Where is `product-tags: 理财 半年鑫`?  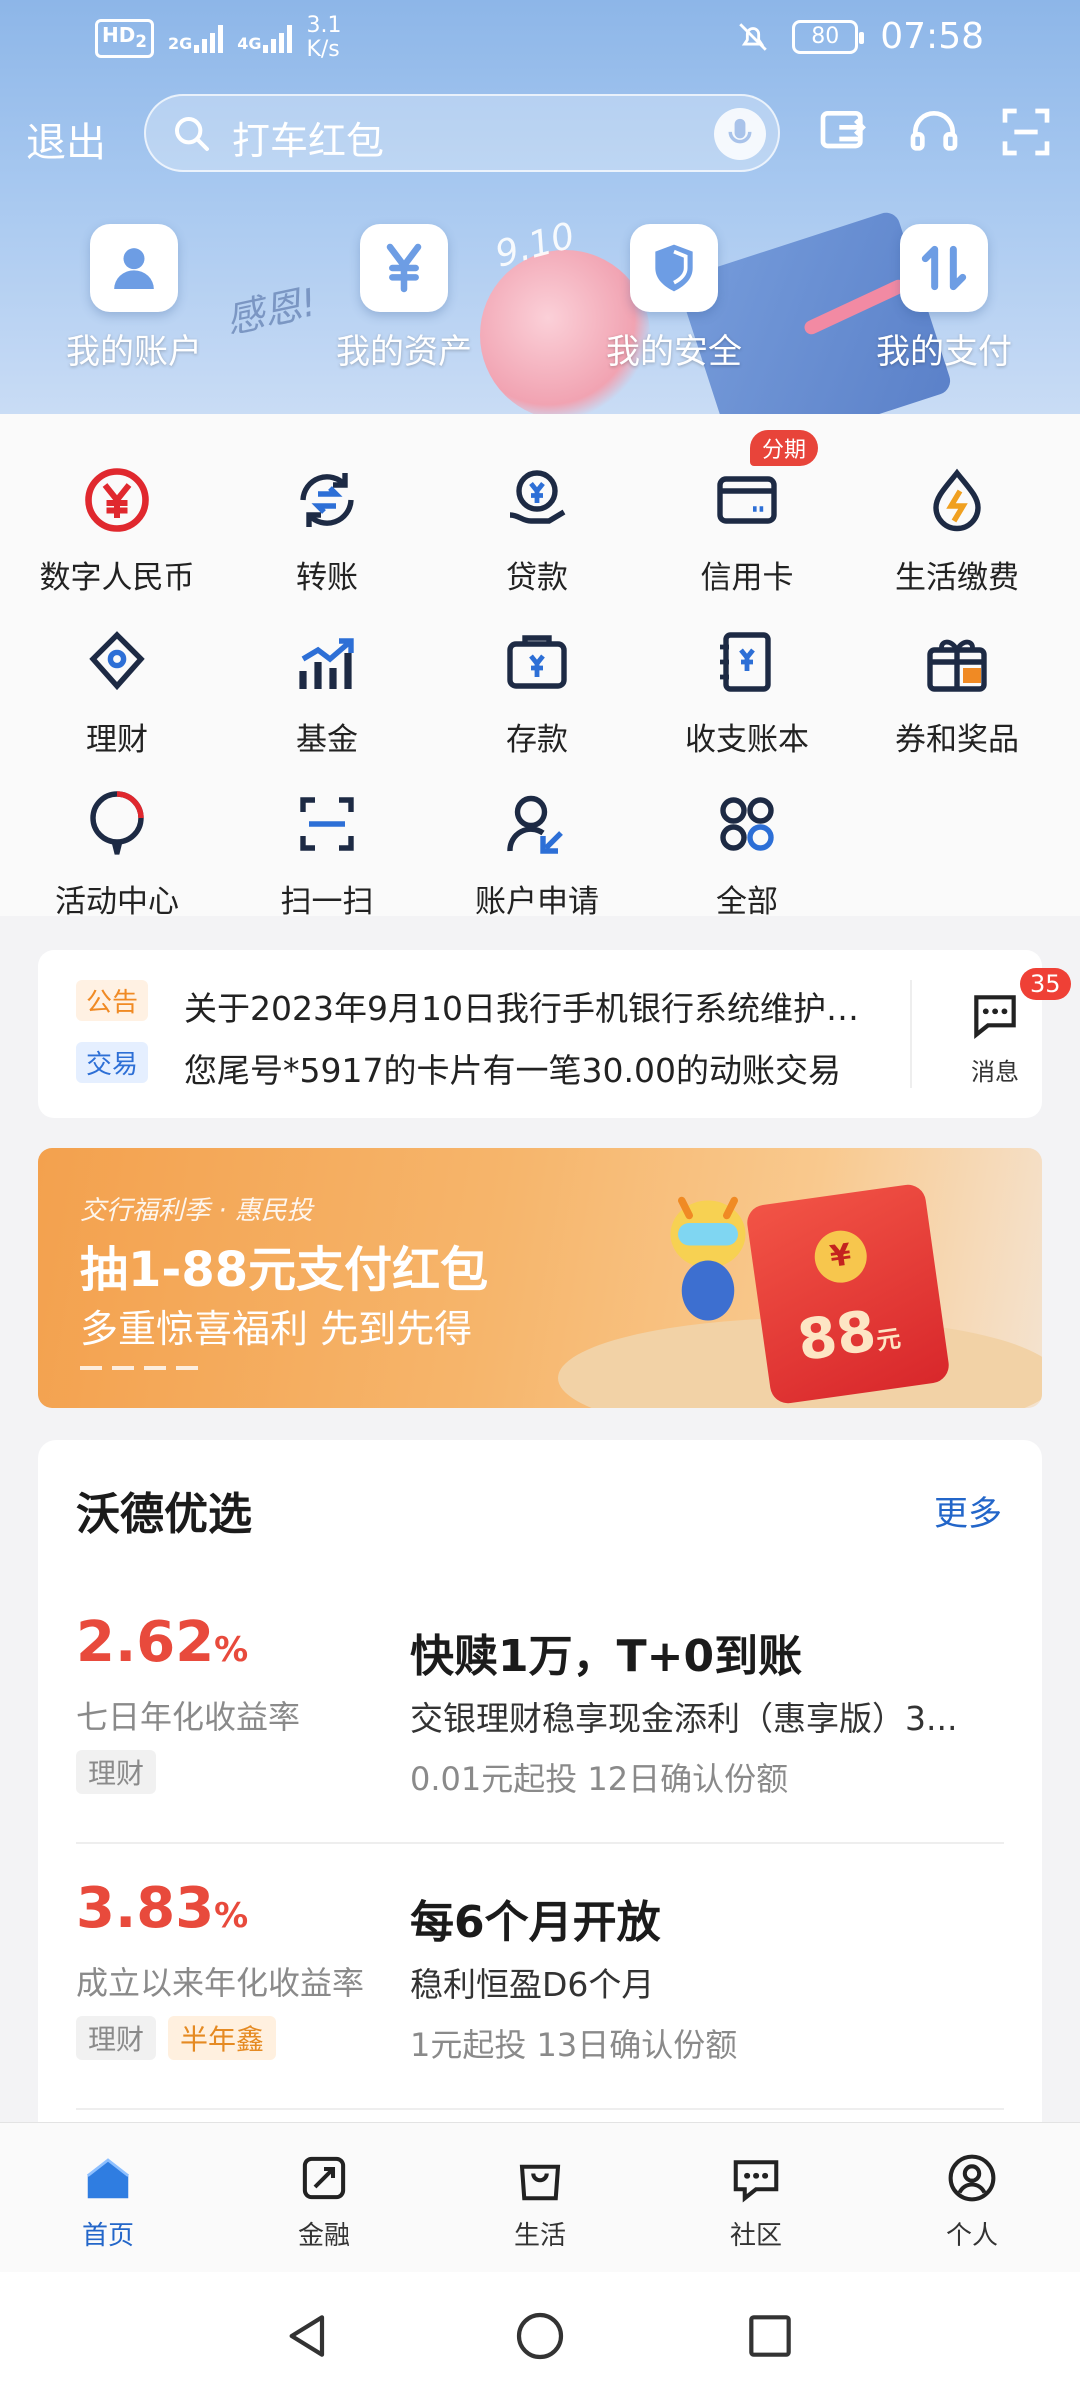
product-tags: 理财 半年鑫 is located at coordinates (176, 2038).